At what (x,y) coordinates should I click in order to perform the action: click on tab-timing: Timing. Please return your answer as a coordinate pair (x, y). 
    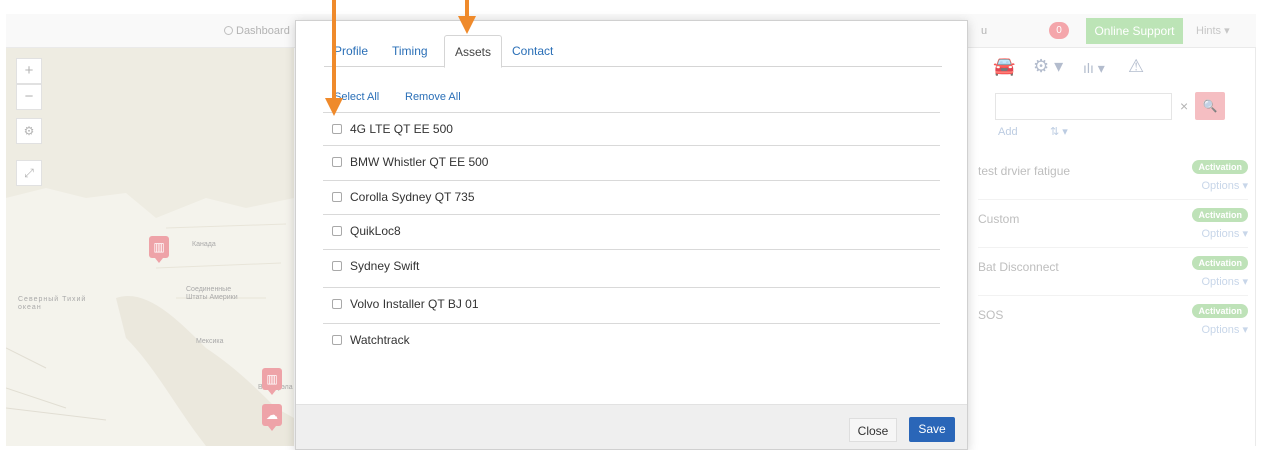
    Looking at the image, I should click on (410, 51).